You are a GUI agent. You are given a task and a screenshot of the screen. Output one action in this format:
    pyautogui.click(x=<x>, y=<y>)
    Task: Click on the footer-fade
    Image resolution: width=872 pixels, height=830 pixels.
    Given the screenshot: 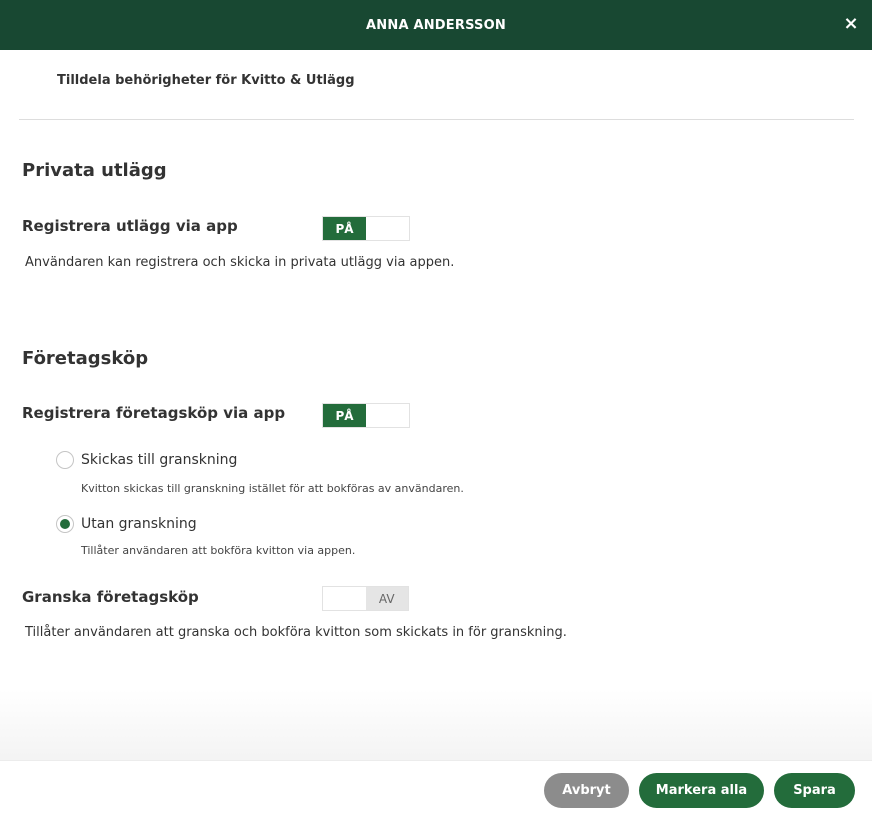 What is the action you would take?
    pyautogui.click(x=436, y=725)
    